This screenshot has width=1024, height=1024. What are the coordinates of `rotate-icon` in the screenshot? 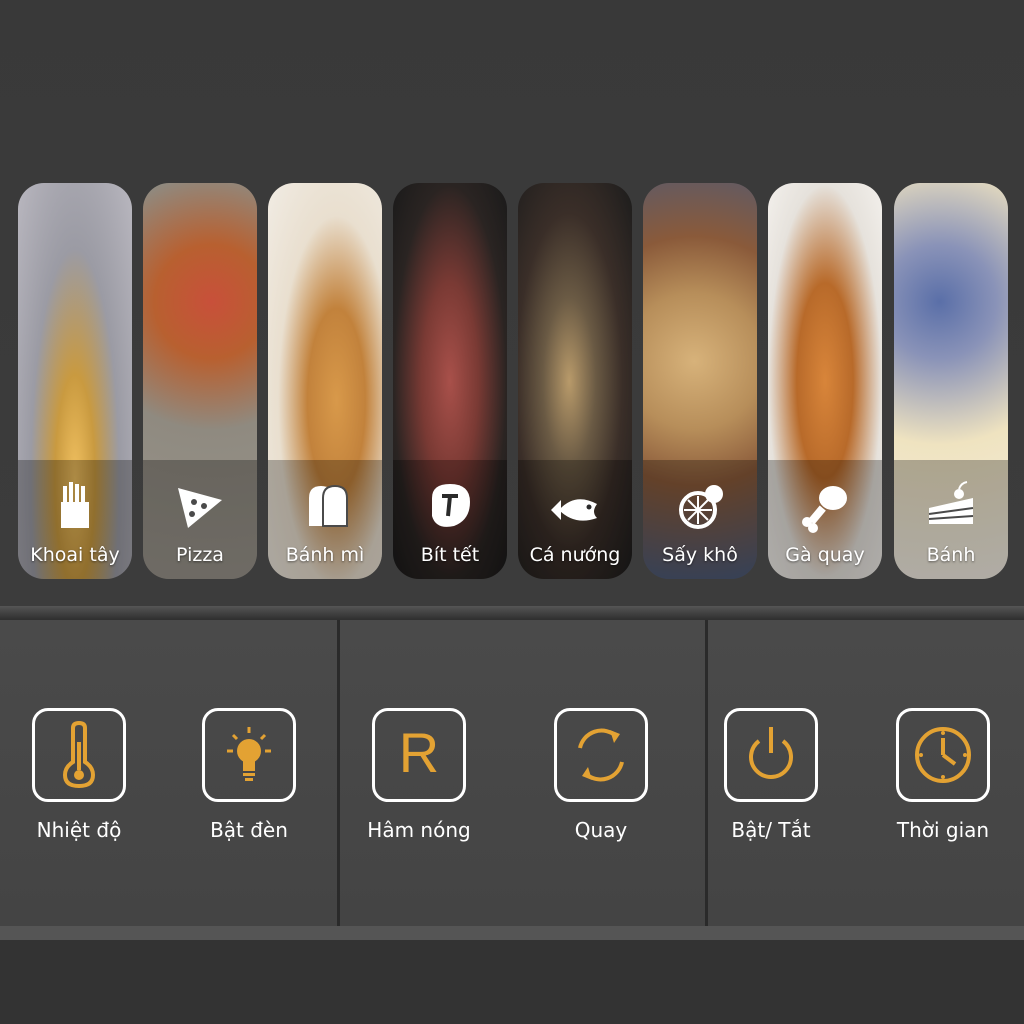 It's located at (601, 755).